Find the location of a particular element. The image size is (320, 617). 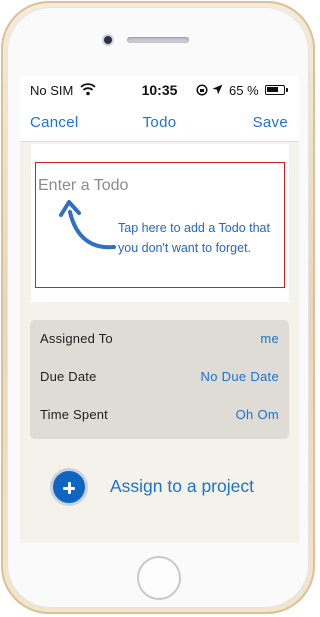

assign-to-project-button: Assign to a project is located at coordinates (165, 488).